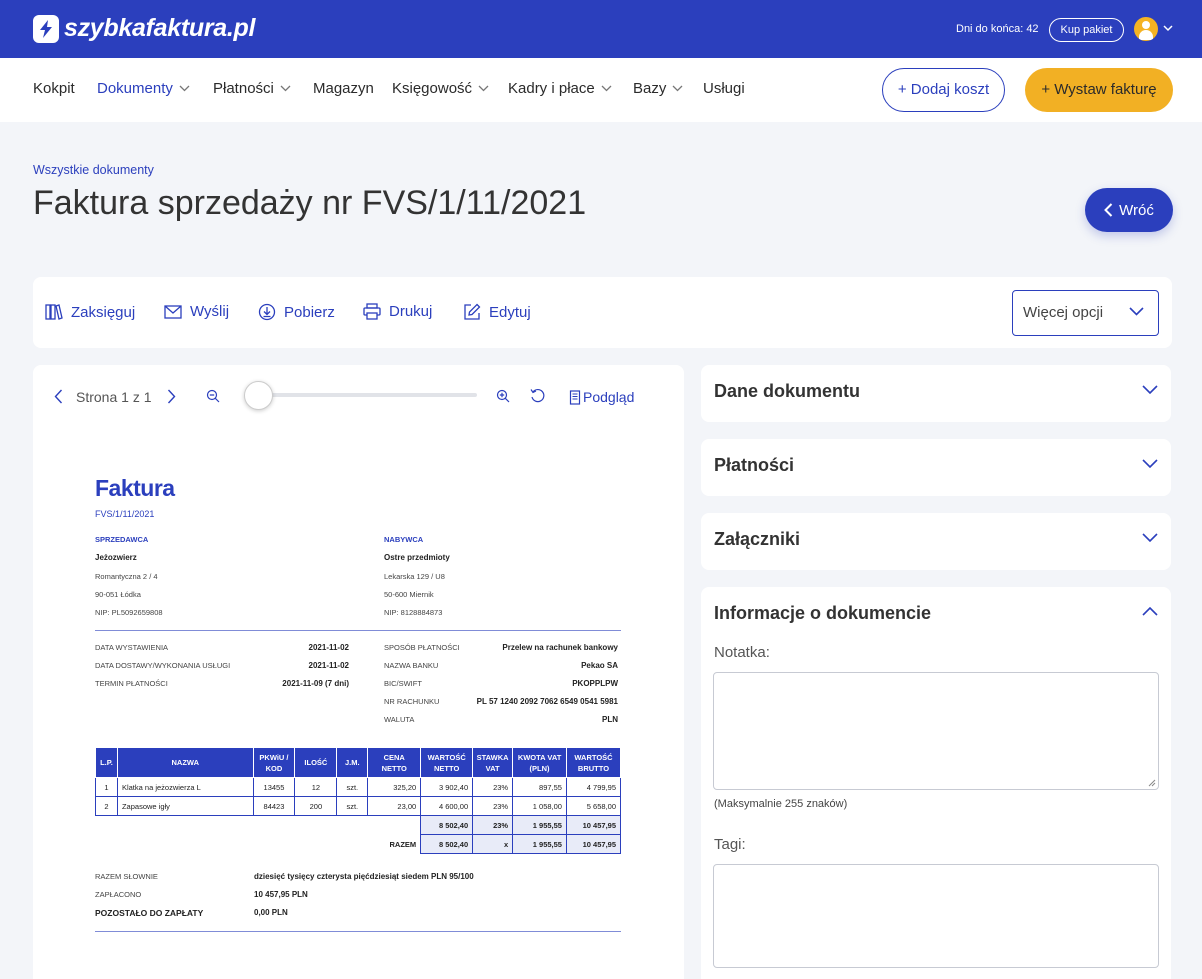 This screenshot has width=1202, height=979. What do you see at coordinates (593, 787) in the screenshot?
I see `table-cell: 4 799,95` at bounding box center [593, 787].